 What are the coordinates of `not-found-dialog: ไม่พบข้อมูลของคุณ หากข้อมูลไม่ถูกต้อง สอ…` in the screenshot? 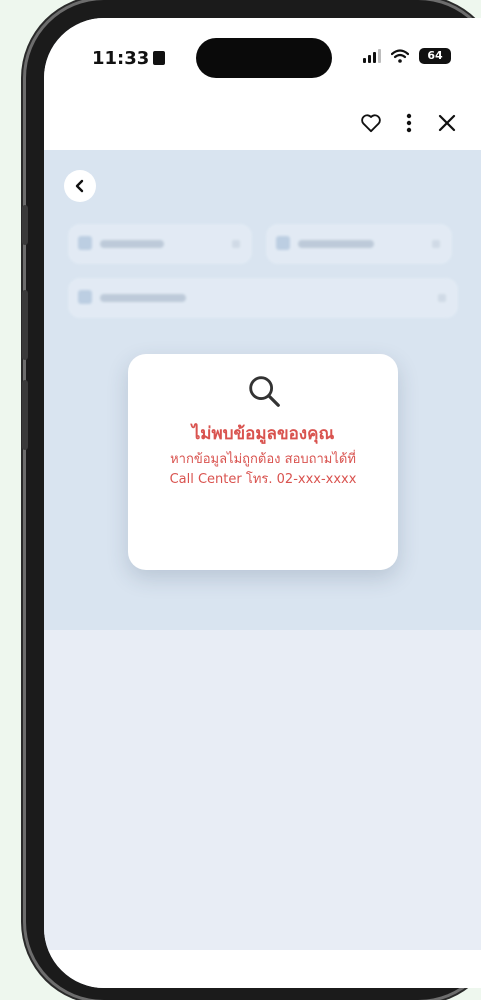 It's located at (263, 462).